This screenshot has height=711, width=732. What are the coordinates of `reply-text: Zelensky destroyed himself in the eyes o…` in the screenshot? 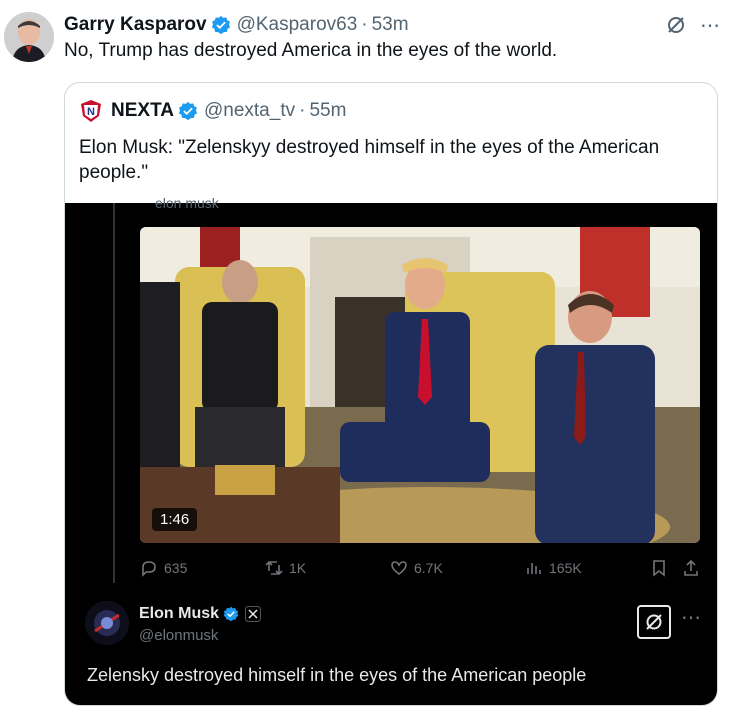 It's located at (337, 675).